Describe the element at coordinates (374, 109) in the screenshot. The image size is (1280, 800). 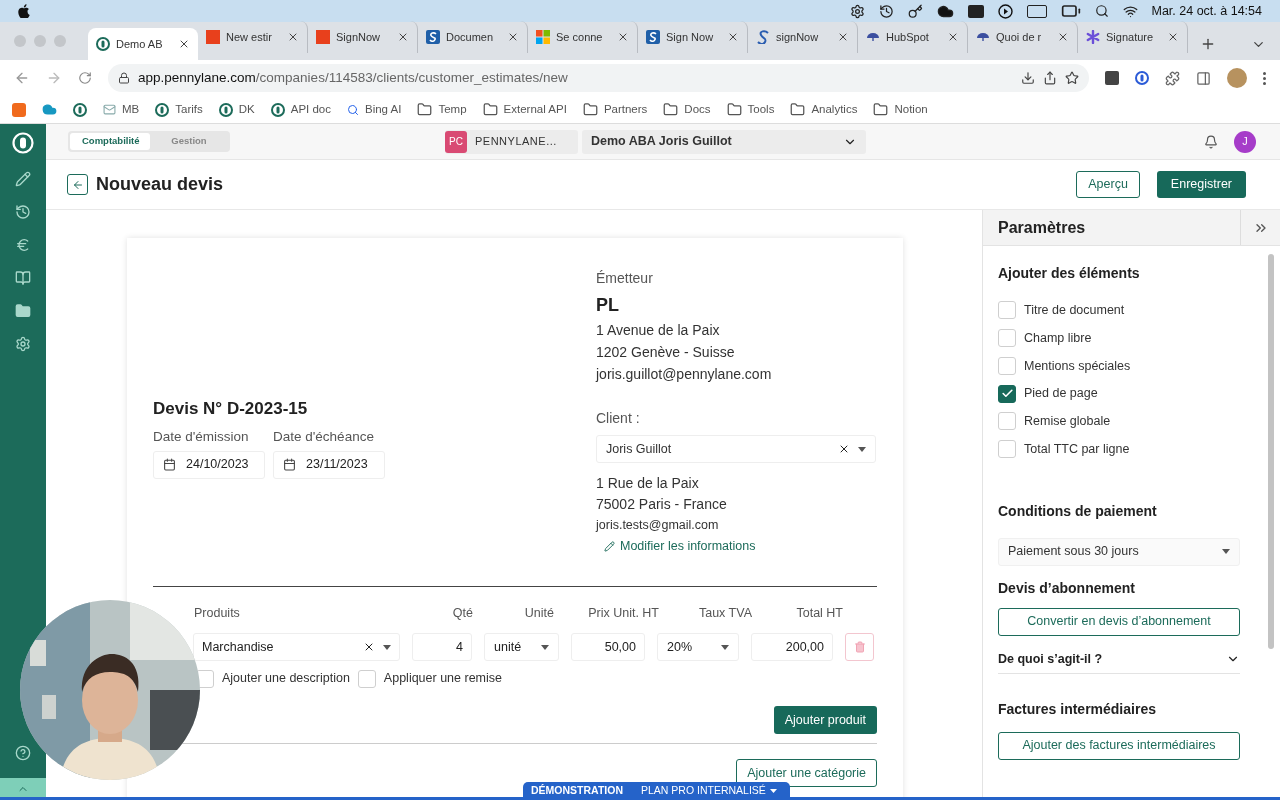
I see `bookmark: Bing AI` at that location.